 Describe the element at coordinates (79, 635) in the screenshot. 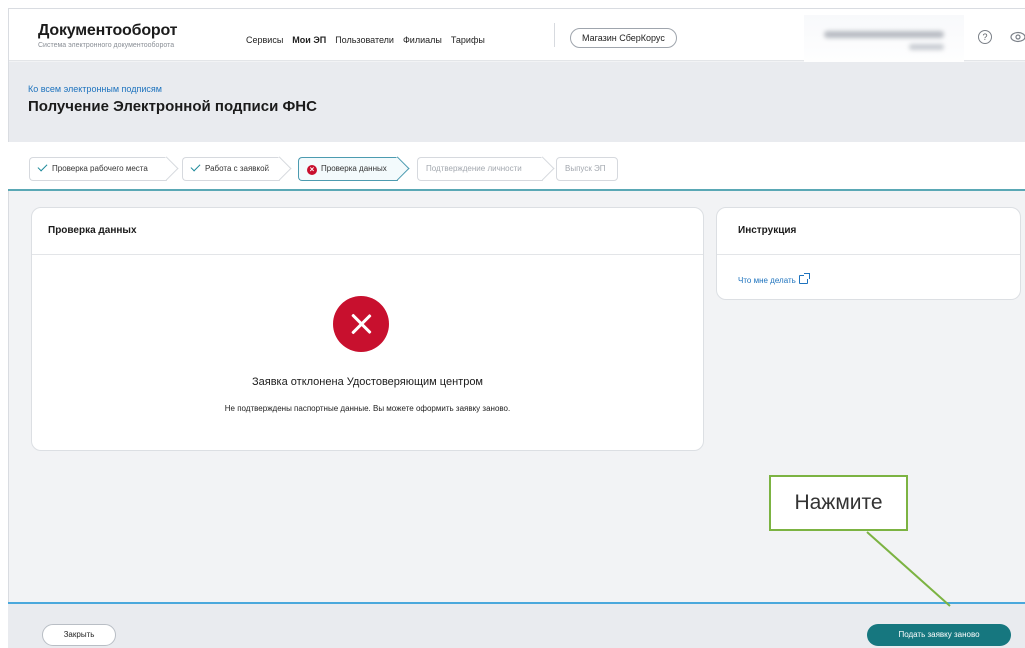

I see `close-button: Закрыть` at that location.